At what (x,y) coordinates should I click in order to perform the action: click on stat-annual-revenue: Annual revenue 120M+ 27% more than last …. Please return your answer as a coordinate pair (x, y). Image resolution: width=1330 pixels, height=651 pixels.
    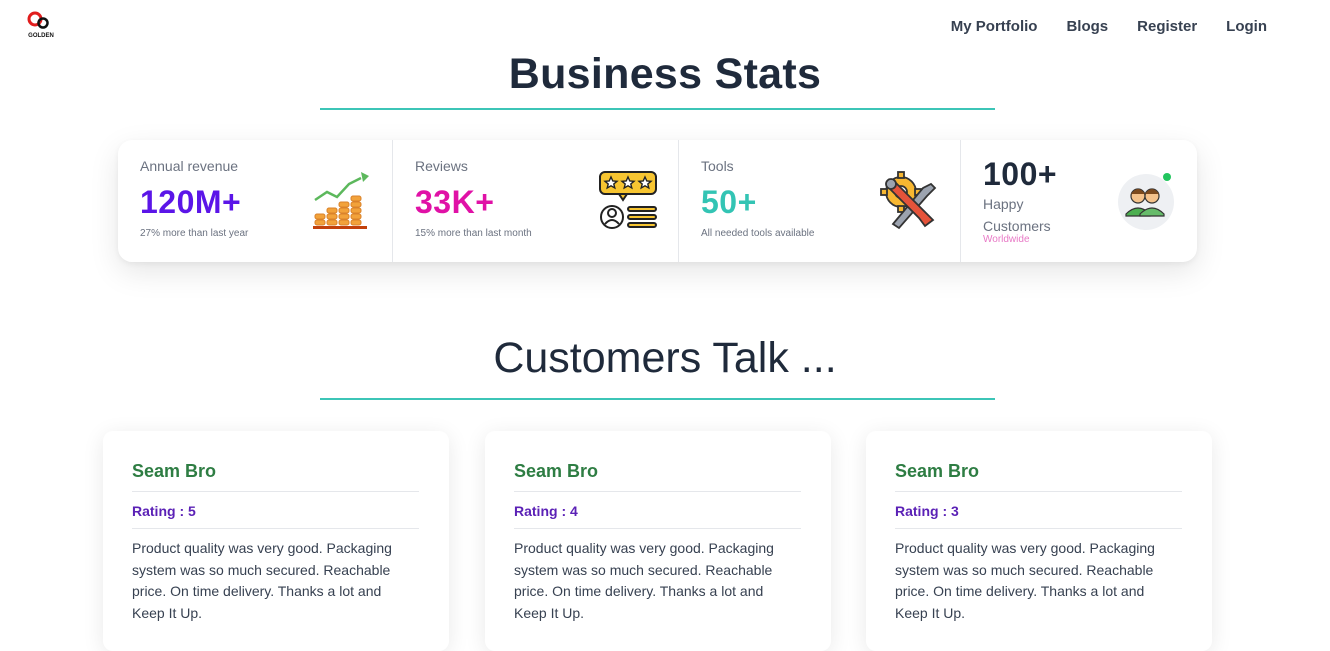
    Looking at the image, I should click on (255, 201).